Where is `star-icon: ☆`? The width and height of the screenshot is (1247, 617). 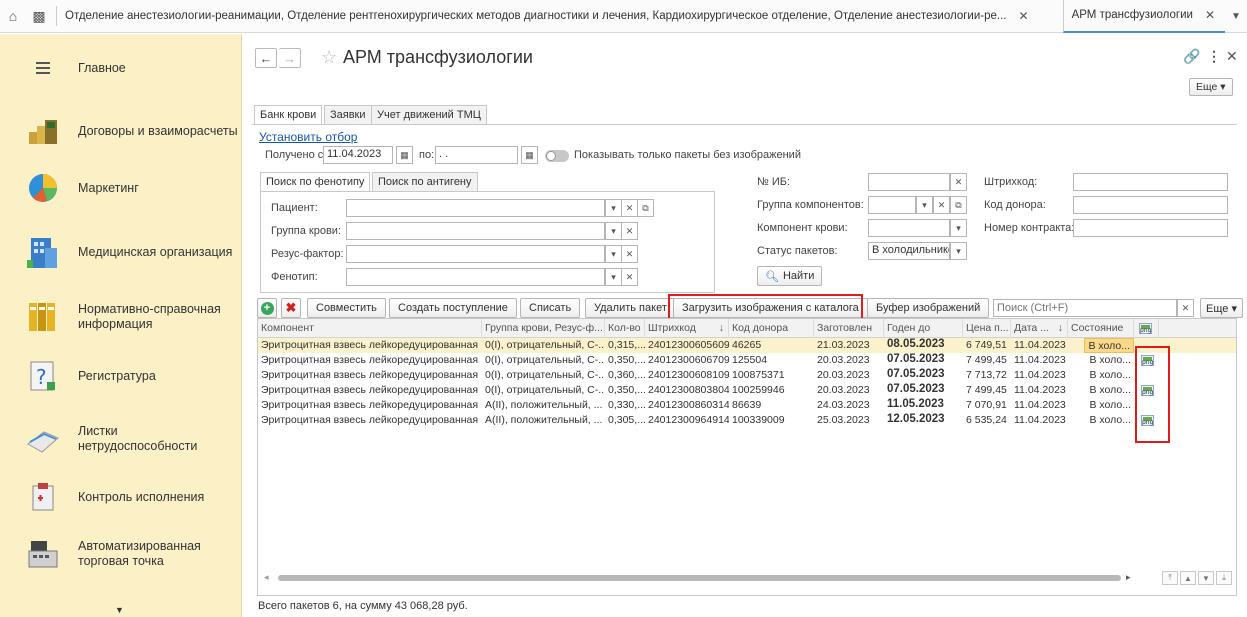
star-icon: ☆ is located at coordinates (329, 57).